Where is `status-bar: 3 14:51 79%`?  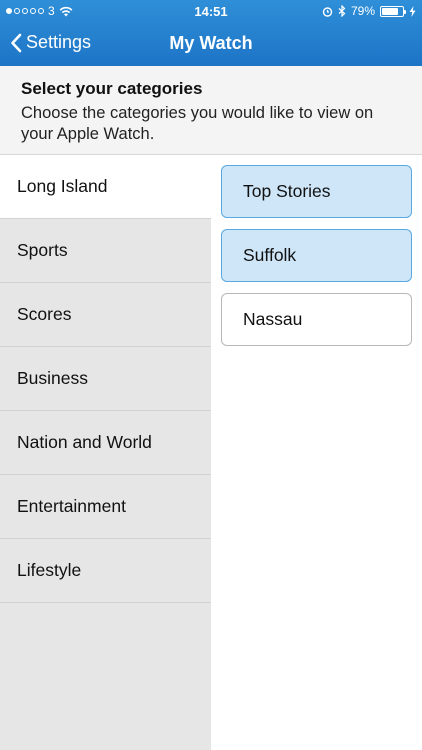
status-bar: 3 14:51 79% is located at coordinates (211, 11).